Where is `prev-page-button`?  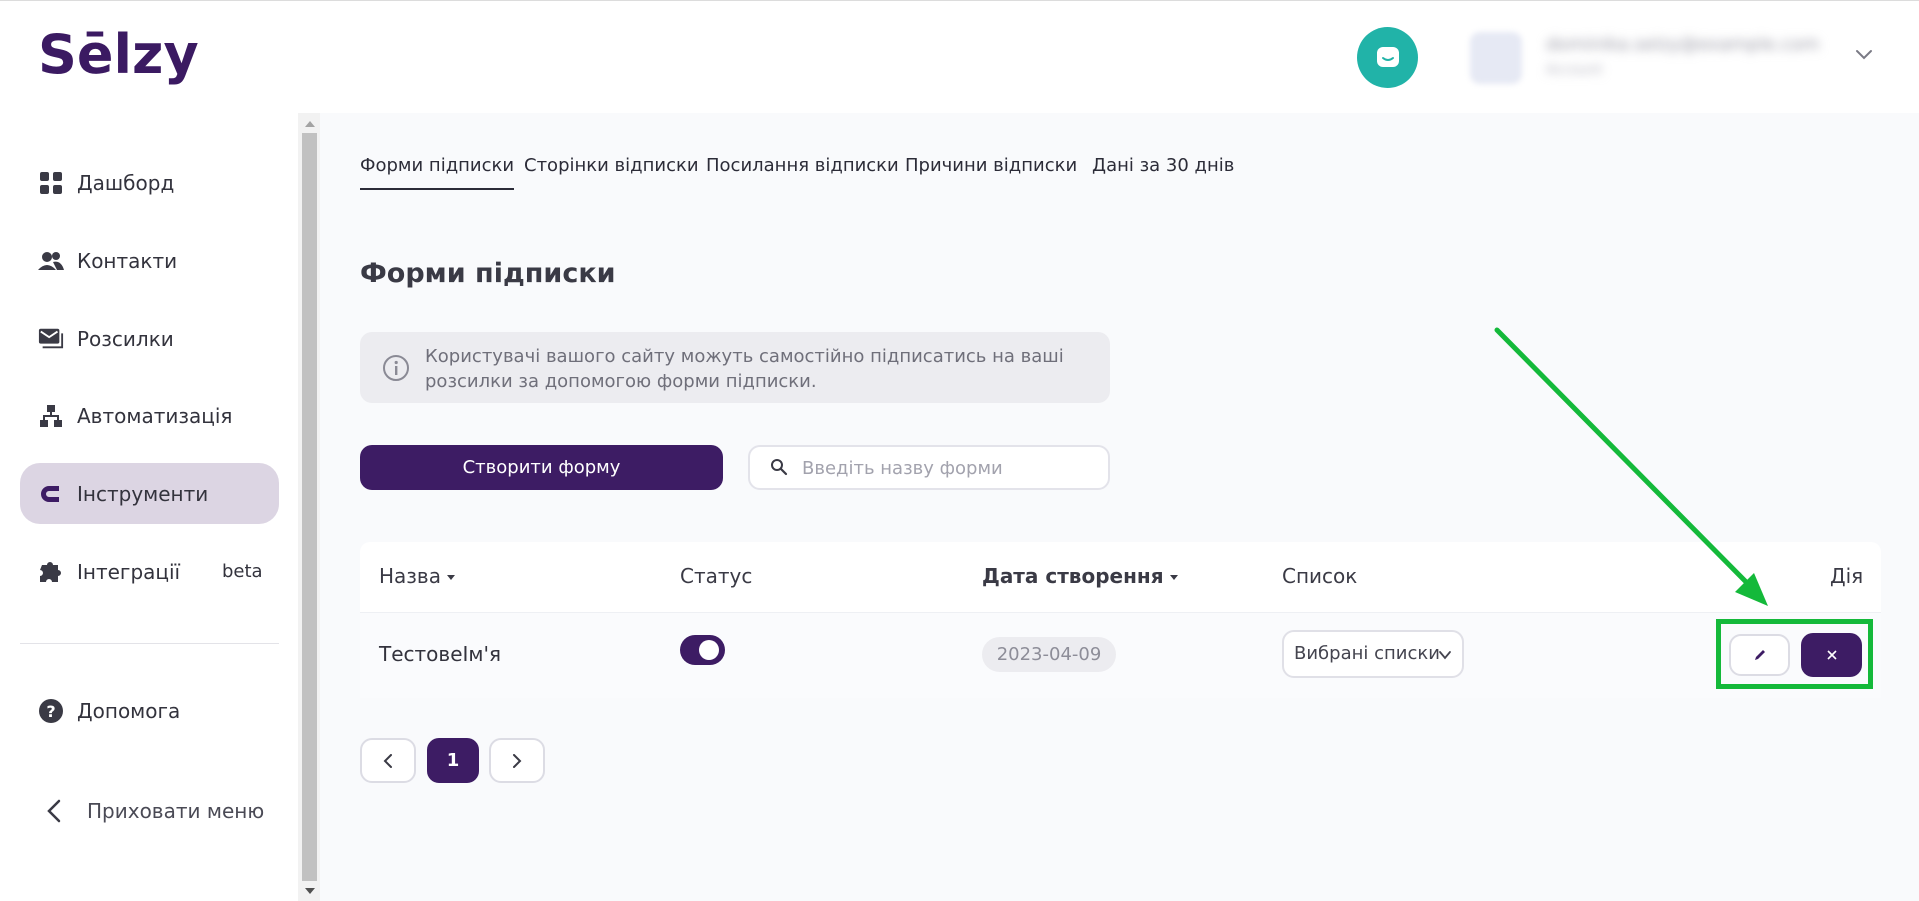 prev-page-button is located at coordinates (388, 760).